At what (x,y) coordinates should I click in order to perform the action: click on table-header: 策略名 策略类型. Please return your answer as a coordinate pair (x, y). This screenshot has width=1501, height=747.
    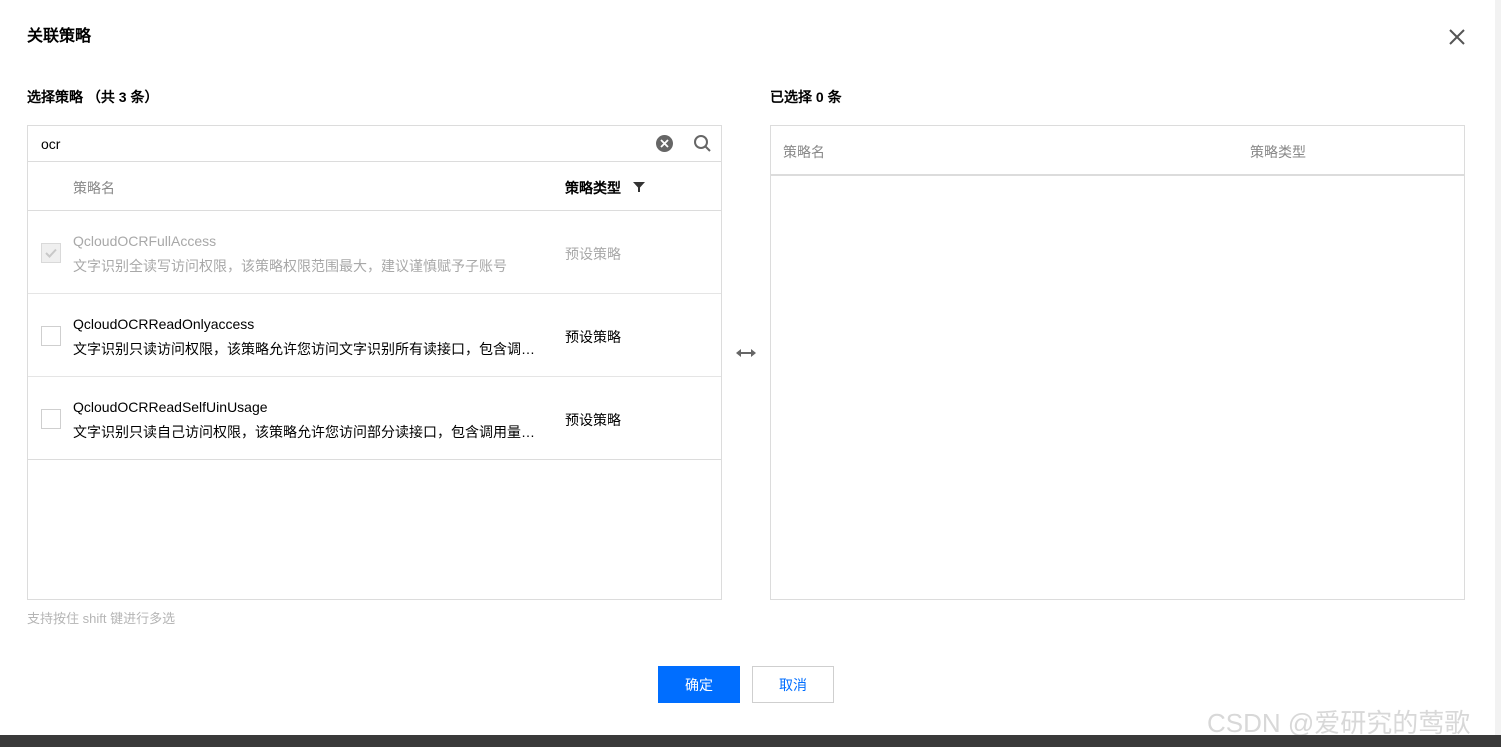
    Looking at the image, I should click on (374, 186).